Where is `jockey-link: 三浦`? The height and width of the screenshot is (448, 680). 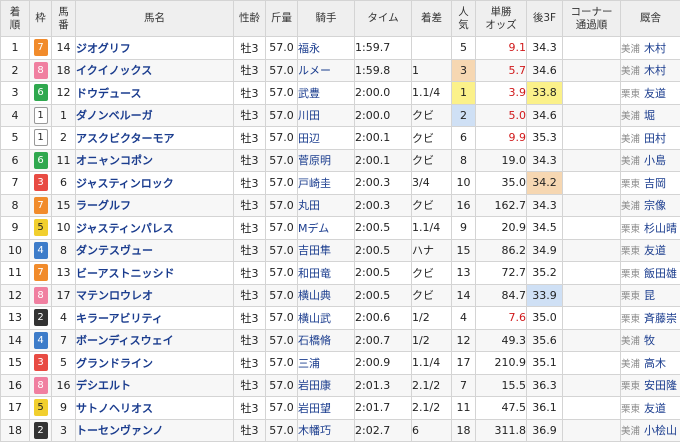
jockey-link: 三浦 is located at coordinates (310, 363).